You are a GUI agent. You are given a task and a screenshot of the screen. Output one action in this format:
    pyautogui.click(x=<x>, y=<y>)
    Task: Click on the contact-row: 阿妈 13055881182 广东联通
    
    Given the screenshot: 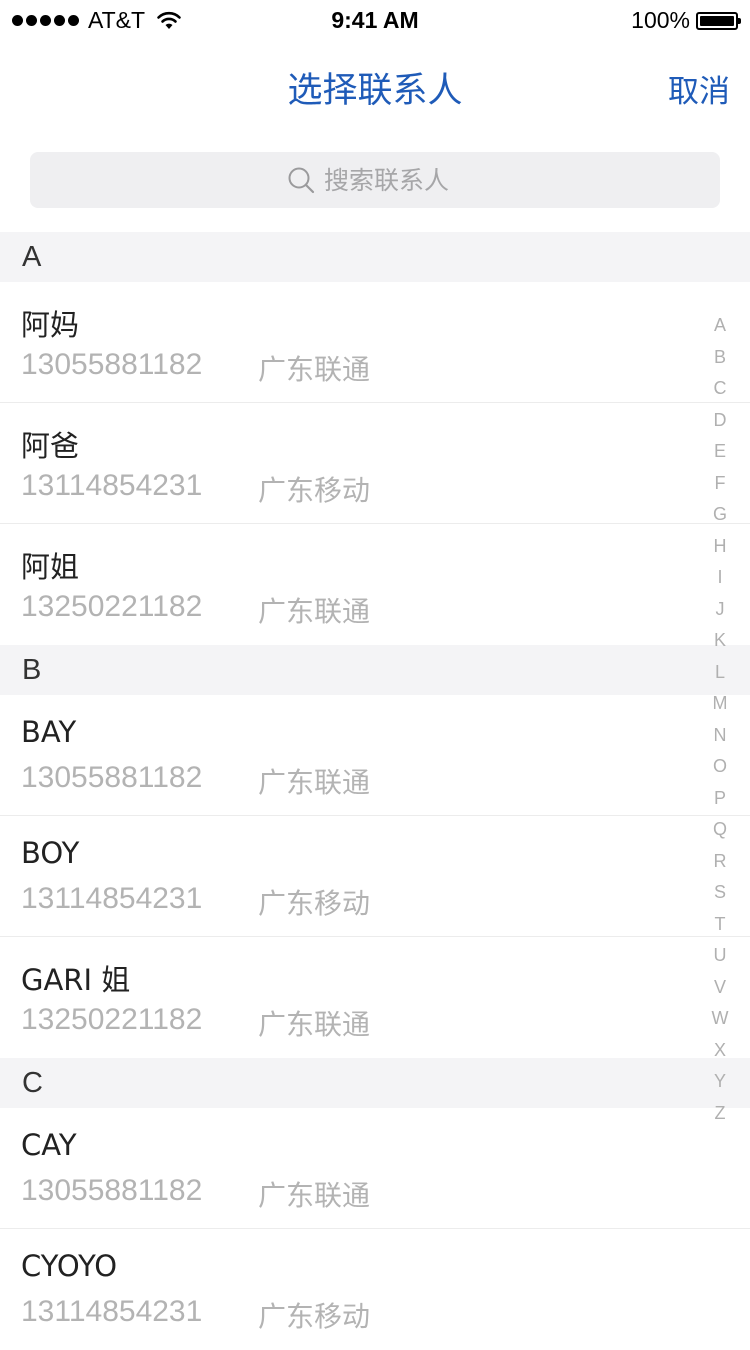 What is the action you would take?
    pyautogui.click(x=375, y=342)
    